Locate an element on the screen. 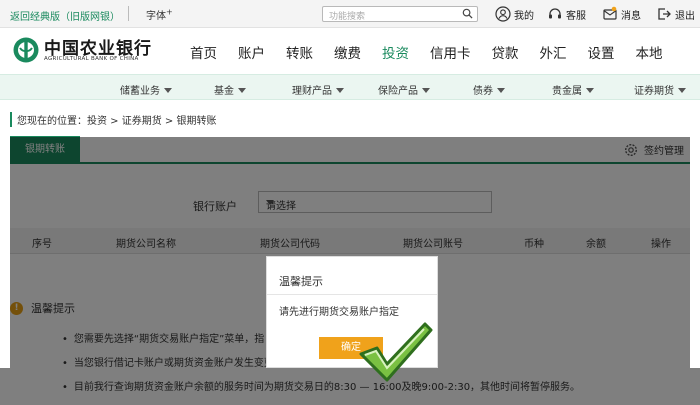  nav-local: 本地 is located at coordinates (649, 52).